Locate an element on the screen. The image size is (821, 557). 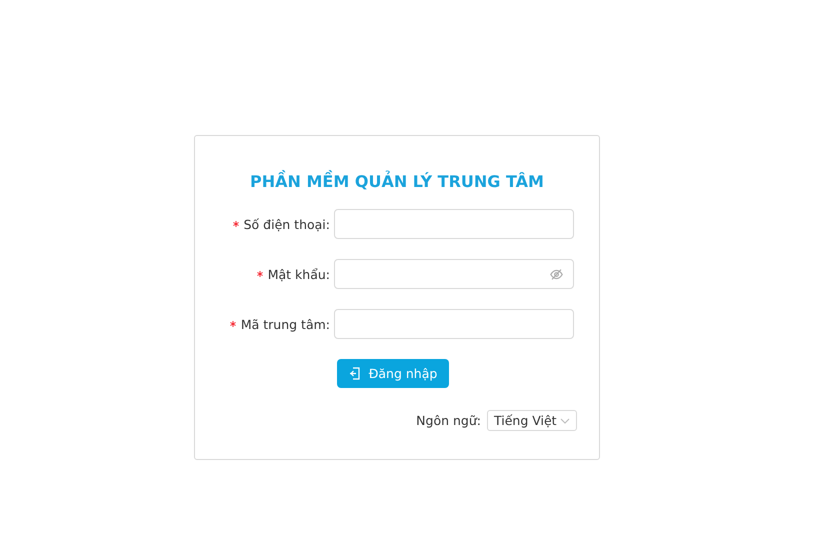
language-label: Ngôn ngữ: is located at coordinates (448, 420).